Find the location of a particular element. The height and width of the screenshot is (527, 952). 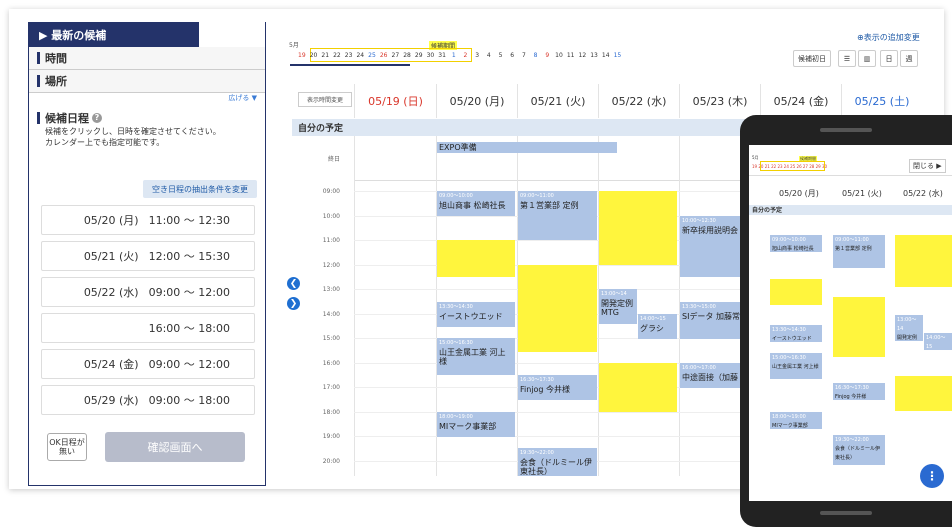

list-view-icon: ☰ is located at coordinates (847, 58).